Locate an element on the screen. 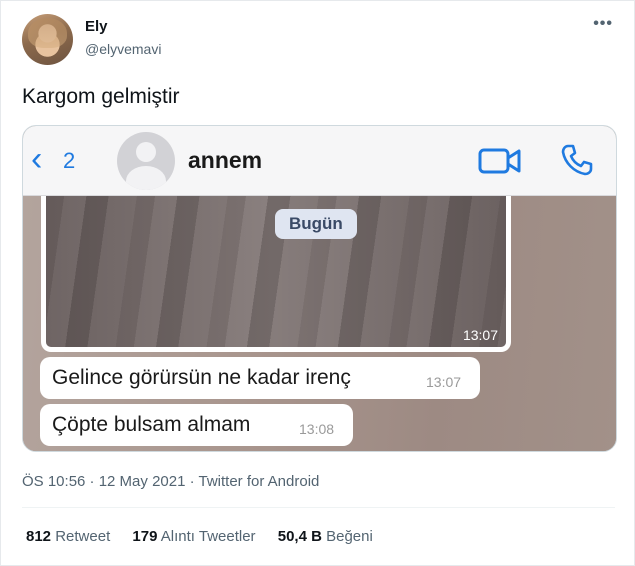 This screenshot has height=566, width=635. chat-header: ‹ 2 annem is located at coordinates (319, 161).